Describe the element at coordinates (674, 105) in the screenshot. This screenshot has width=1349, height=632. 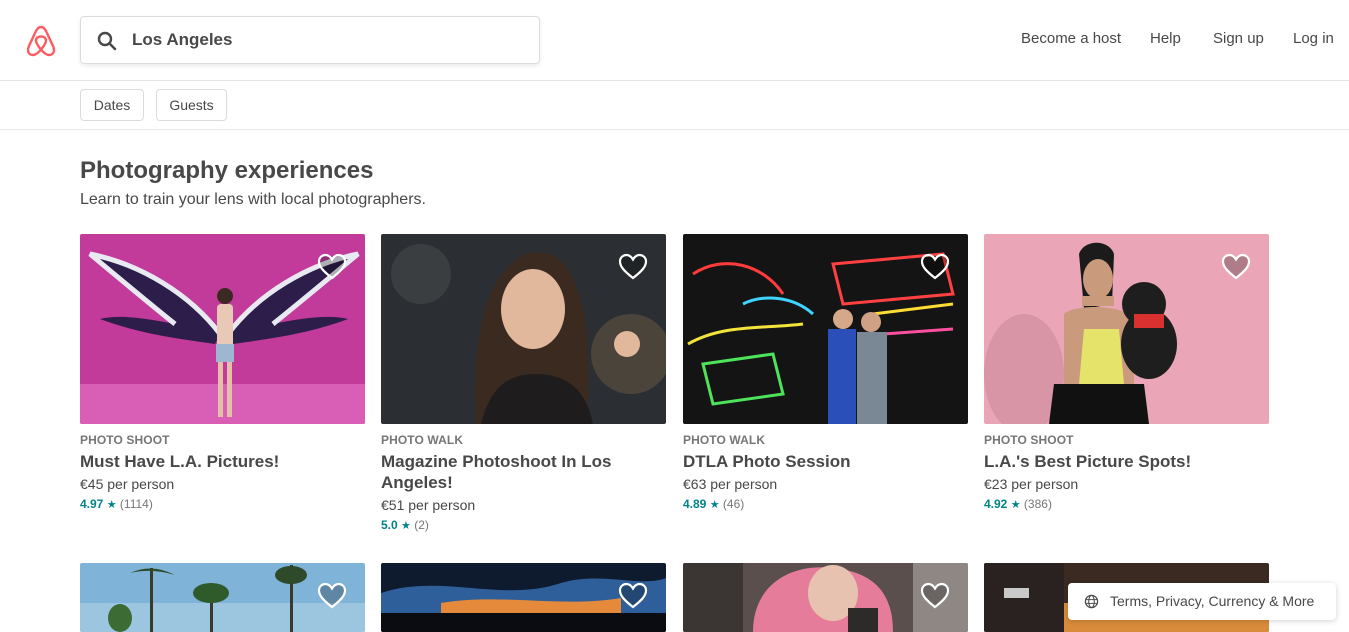
I see `filter-bar: Dates Guests` at that location.